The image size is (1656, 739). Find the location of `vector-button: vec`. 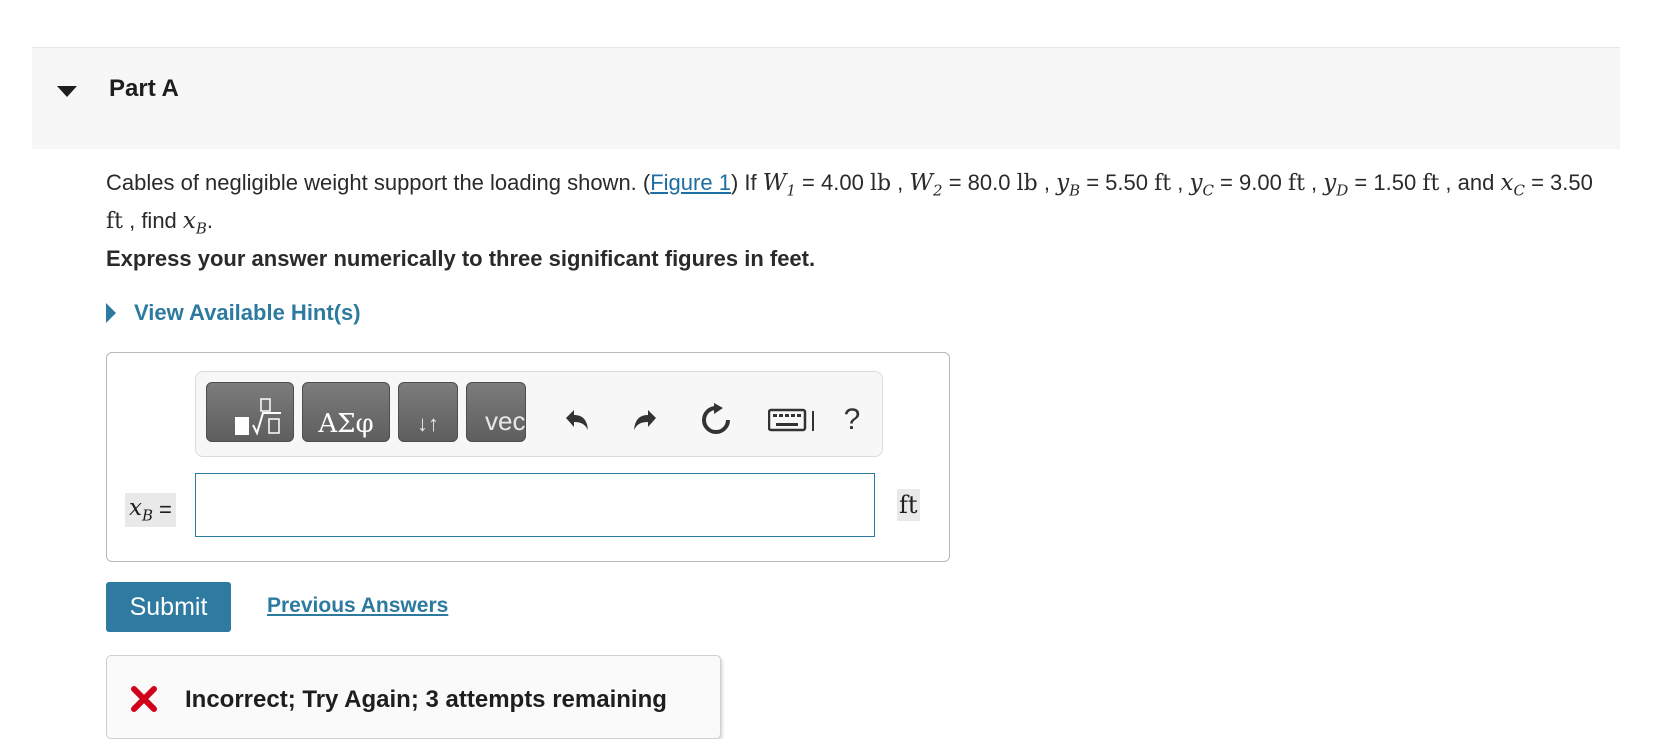

vector-button: vec is located at coordinates (496, 412).